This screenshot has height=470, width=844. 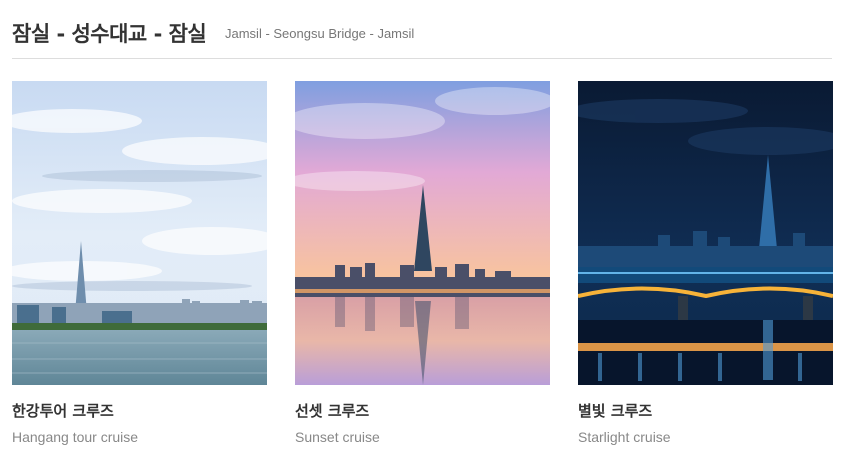 What do you see at coordinates (337, 437) in the screenshot?
I see `cruise-title-en: Sunset cruise` at bounding box center [337, 437].